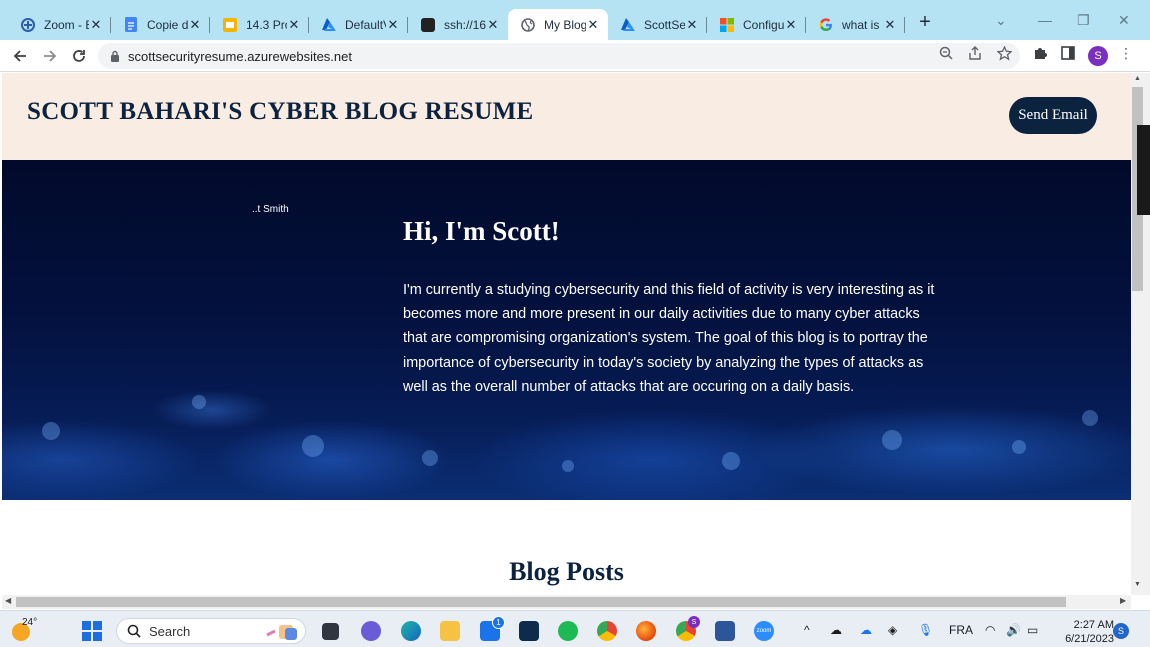 Image resolution: width=1150 pixels, height=647 pixels. What do you see at coordinates (1137, 78) in the screenshot?
I see `scroll-up-arrow-icon: ▲` at bounding box center [1137, 78].